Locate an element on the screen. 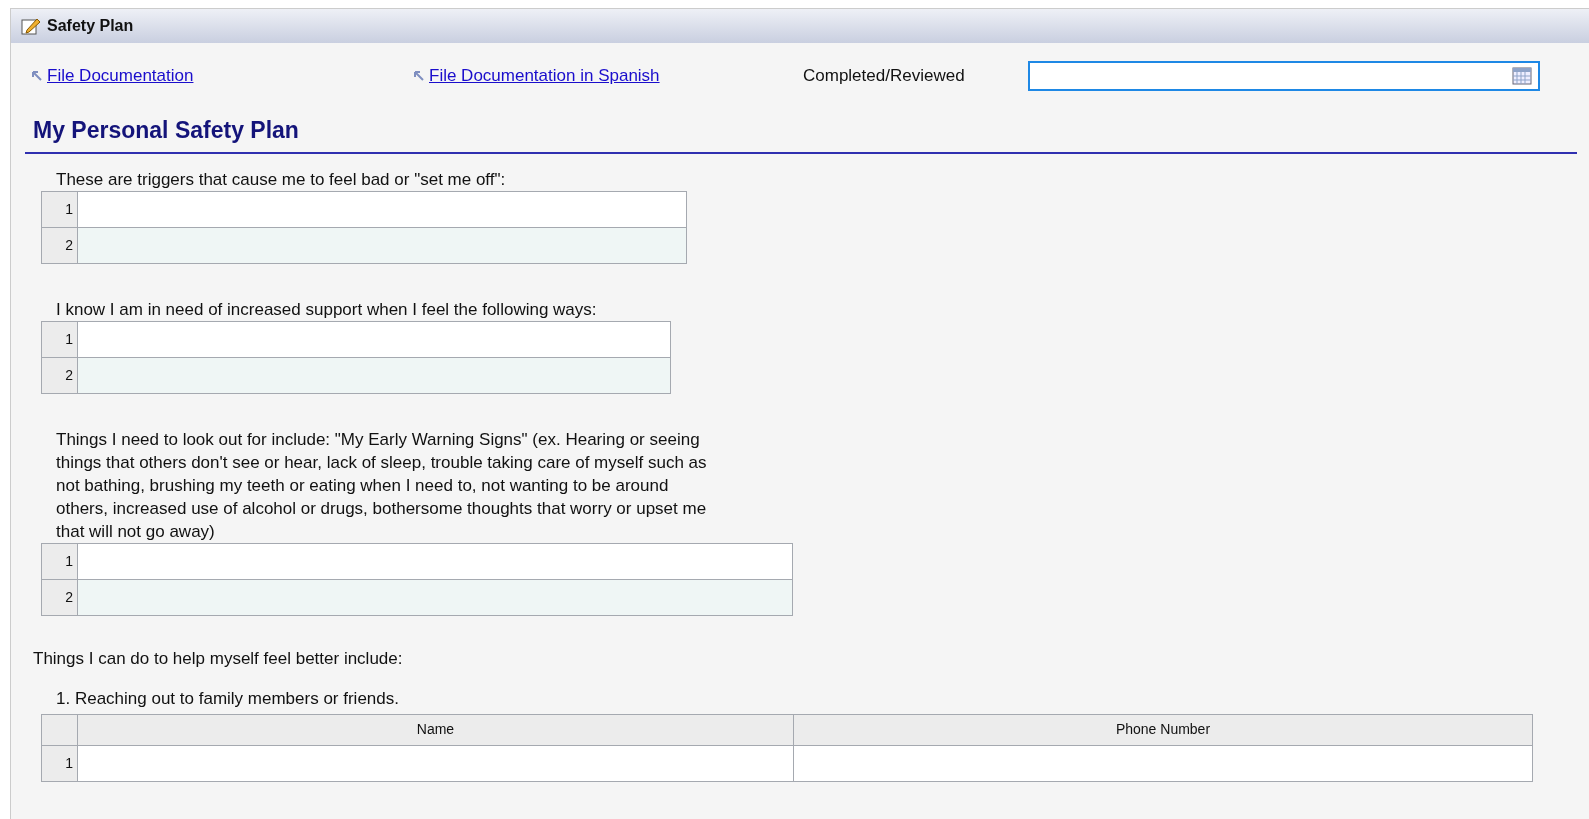 This screenshot has width=1589, height=819. section-text: Things I can do to help myself feel better include: is located at coordinates (218, 658).